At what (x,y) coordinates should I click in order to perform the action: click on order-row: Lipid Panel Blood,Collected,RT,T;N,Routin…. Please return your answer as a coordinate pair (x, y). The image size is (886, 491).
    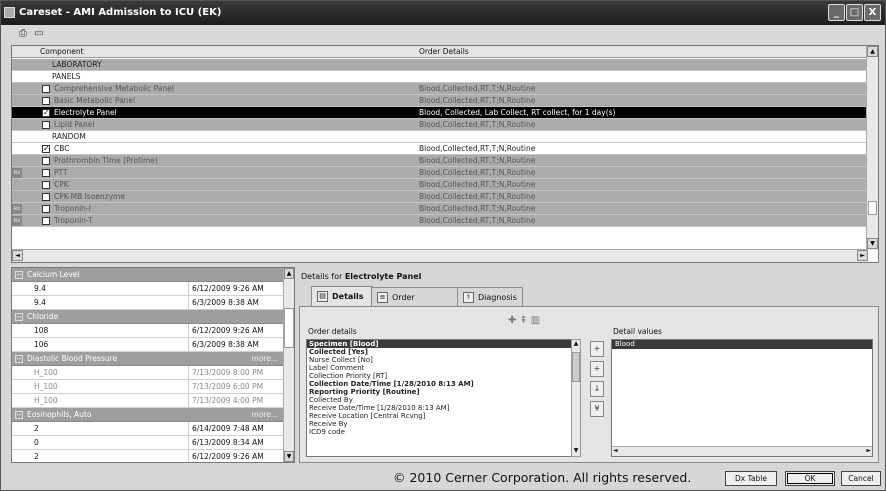
    Looking at the image, I should click on (440, 125).